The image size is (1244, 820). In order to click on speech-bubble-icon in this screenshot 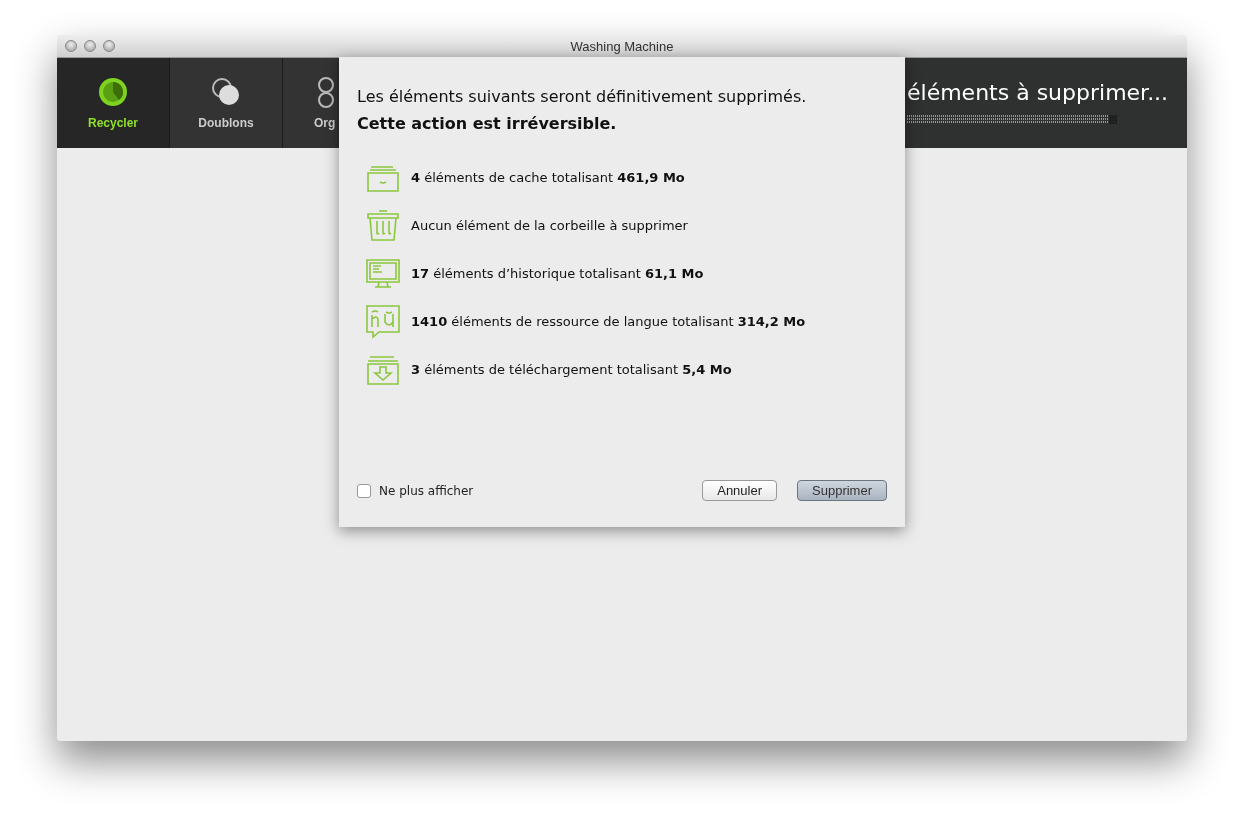, I will do `click(383, 321)`.